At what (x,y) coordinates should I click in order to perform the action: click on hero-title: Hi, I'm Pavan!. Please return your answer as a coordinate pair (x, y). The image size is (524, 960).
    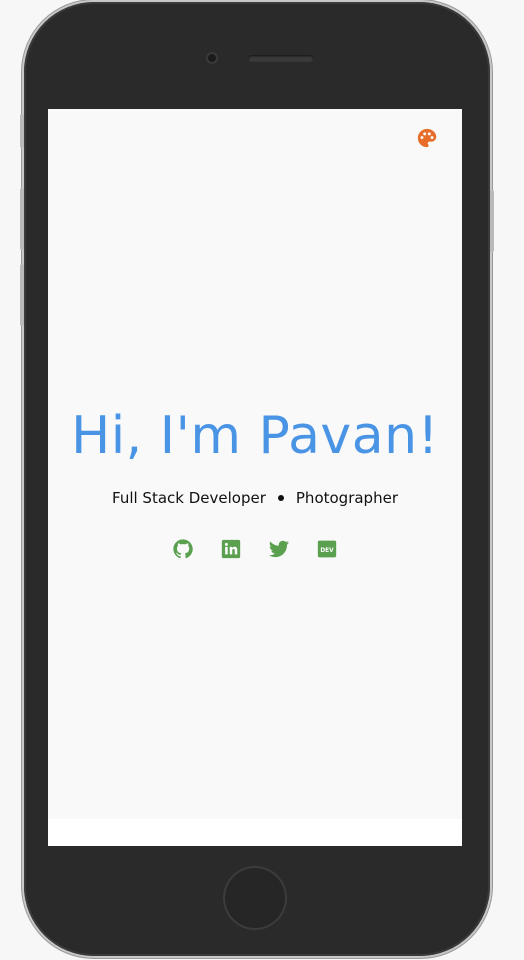
    Looking at the image, I should click on (255, 436).